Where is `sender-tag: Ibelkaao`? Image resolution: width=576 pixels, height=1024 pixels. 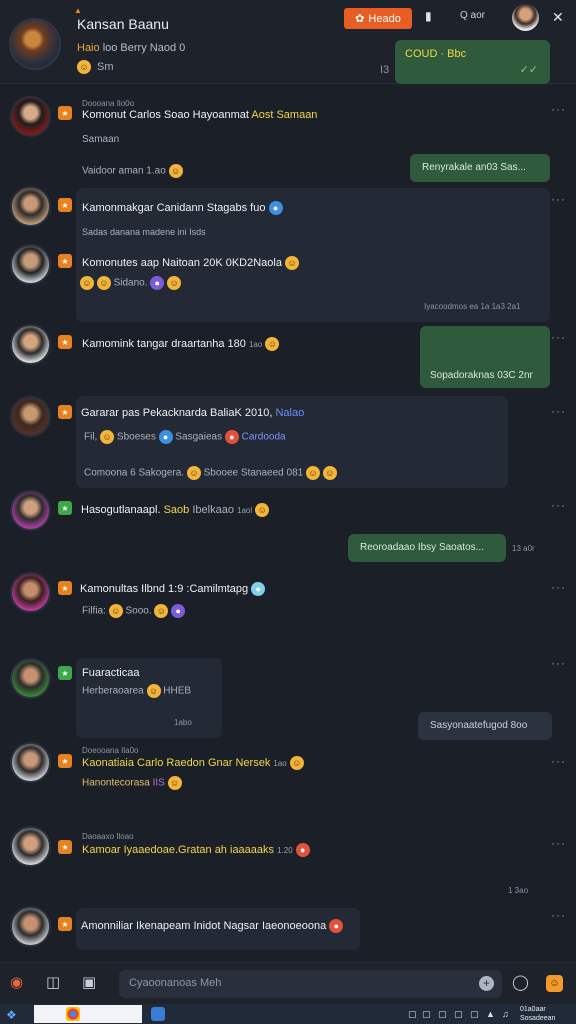 sender-tag: Ibelkaao is located at coordinates (213, 509).